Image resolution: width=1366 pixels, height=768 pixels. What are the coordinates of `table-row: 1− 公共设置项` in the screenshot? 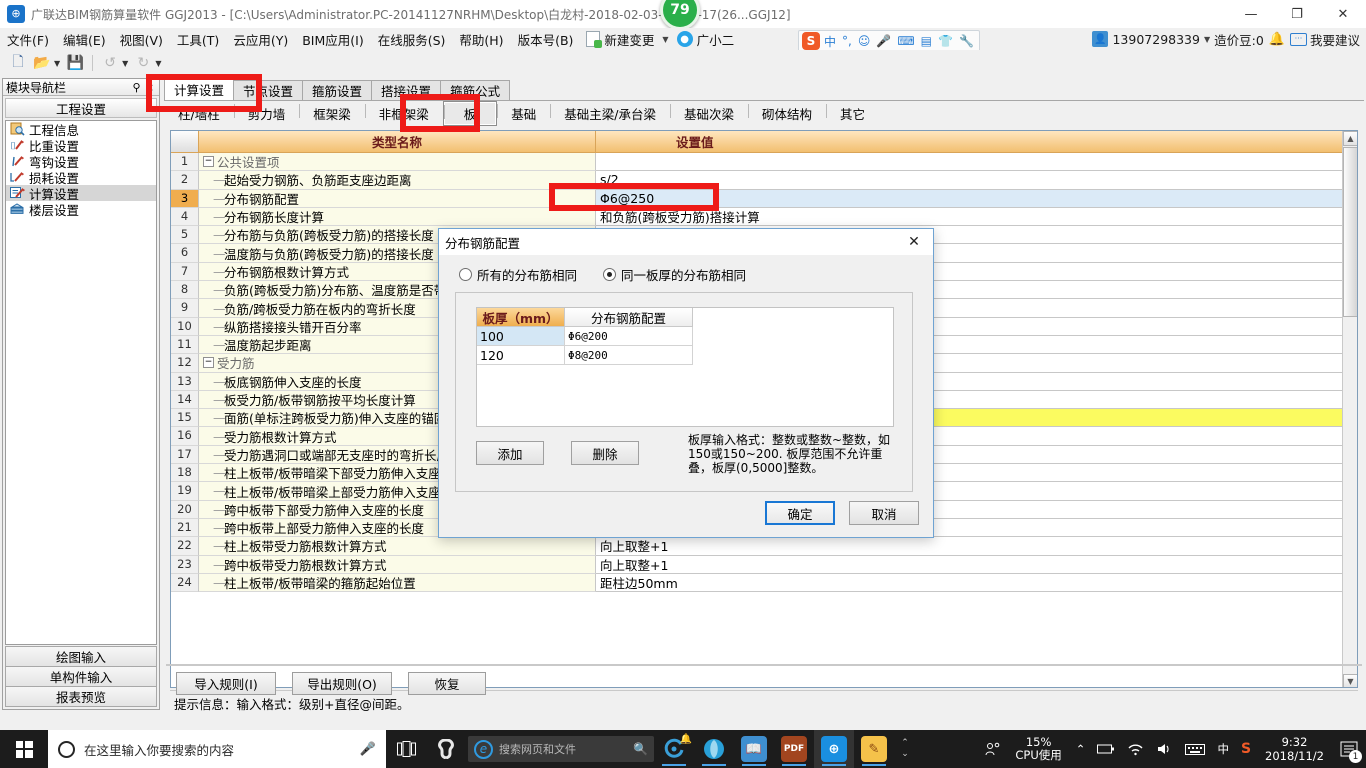 It's located at (764, 162).